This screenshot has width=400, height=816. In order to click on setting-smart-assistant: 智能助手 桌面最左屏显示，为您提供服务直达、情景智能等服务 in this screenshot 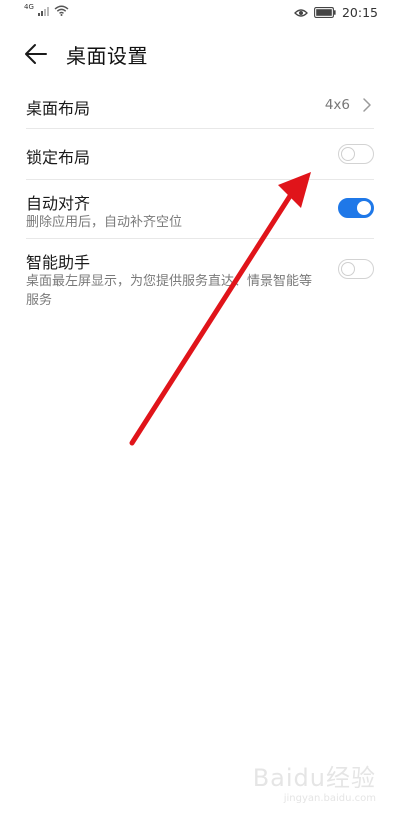, I will do `click(200, 279)`.